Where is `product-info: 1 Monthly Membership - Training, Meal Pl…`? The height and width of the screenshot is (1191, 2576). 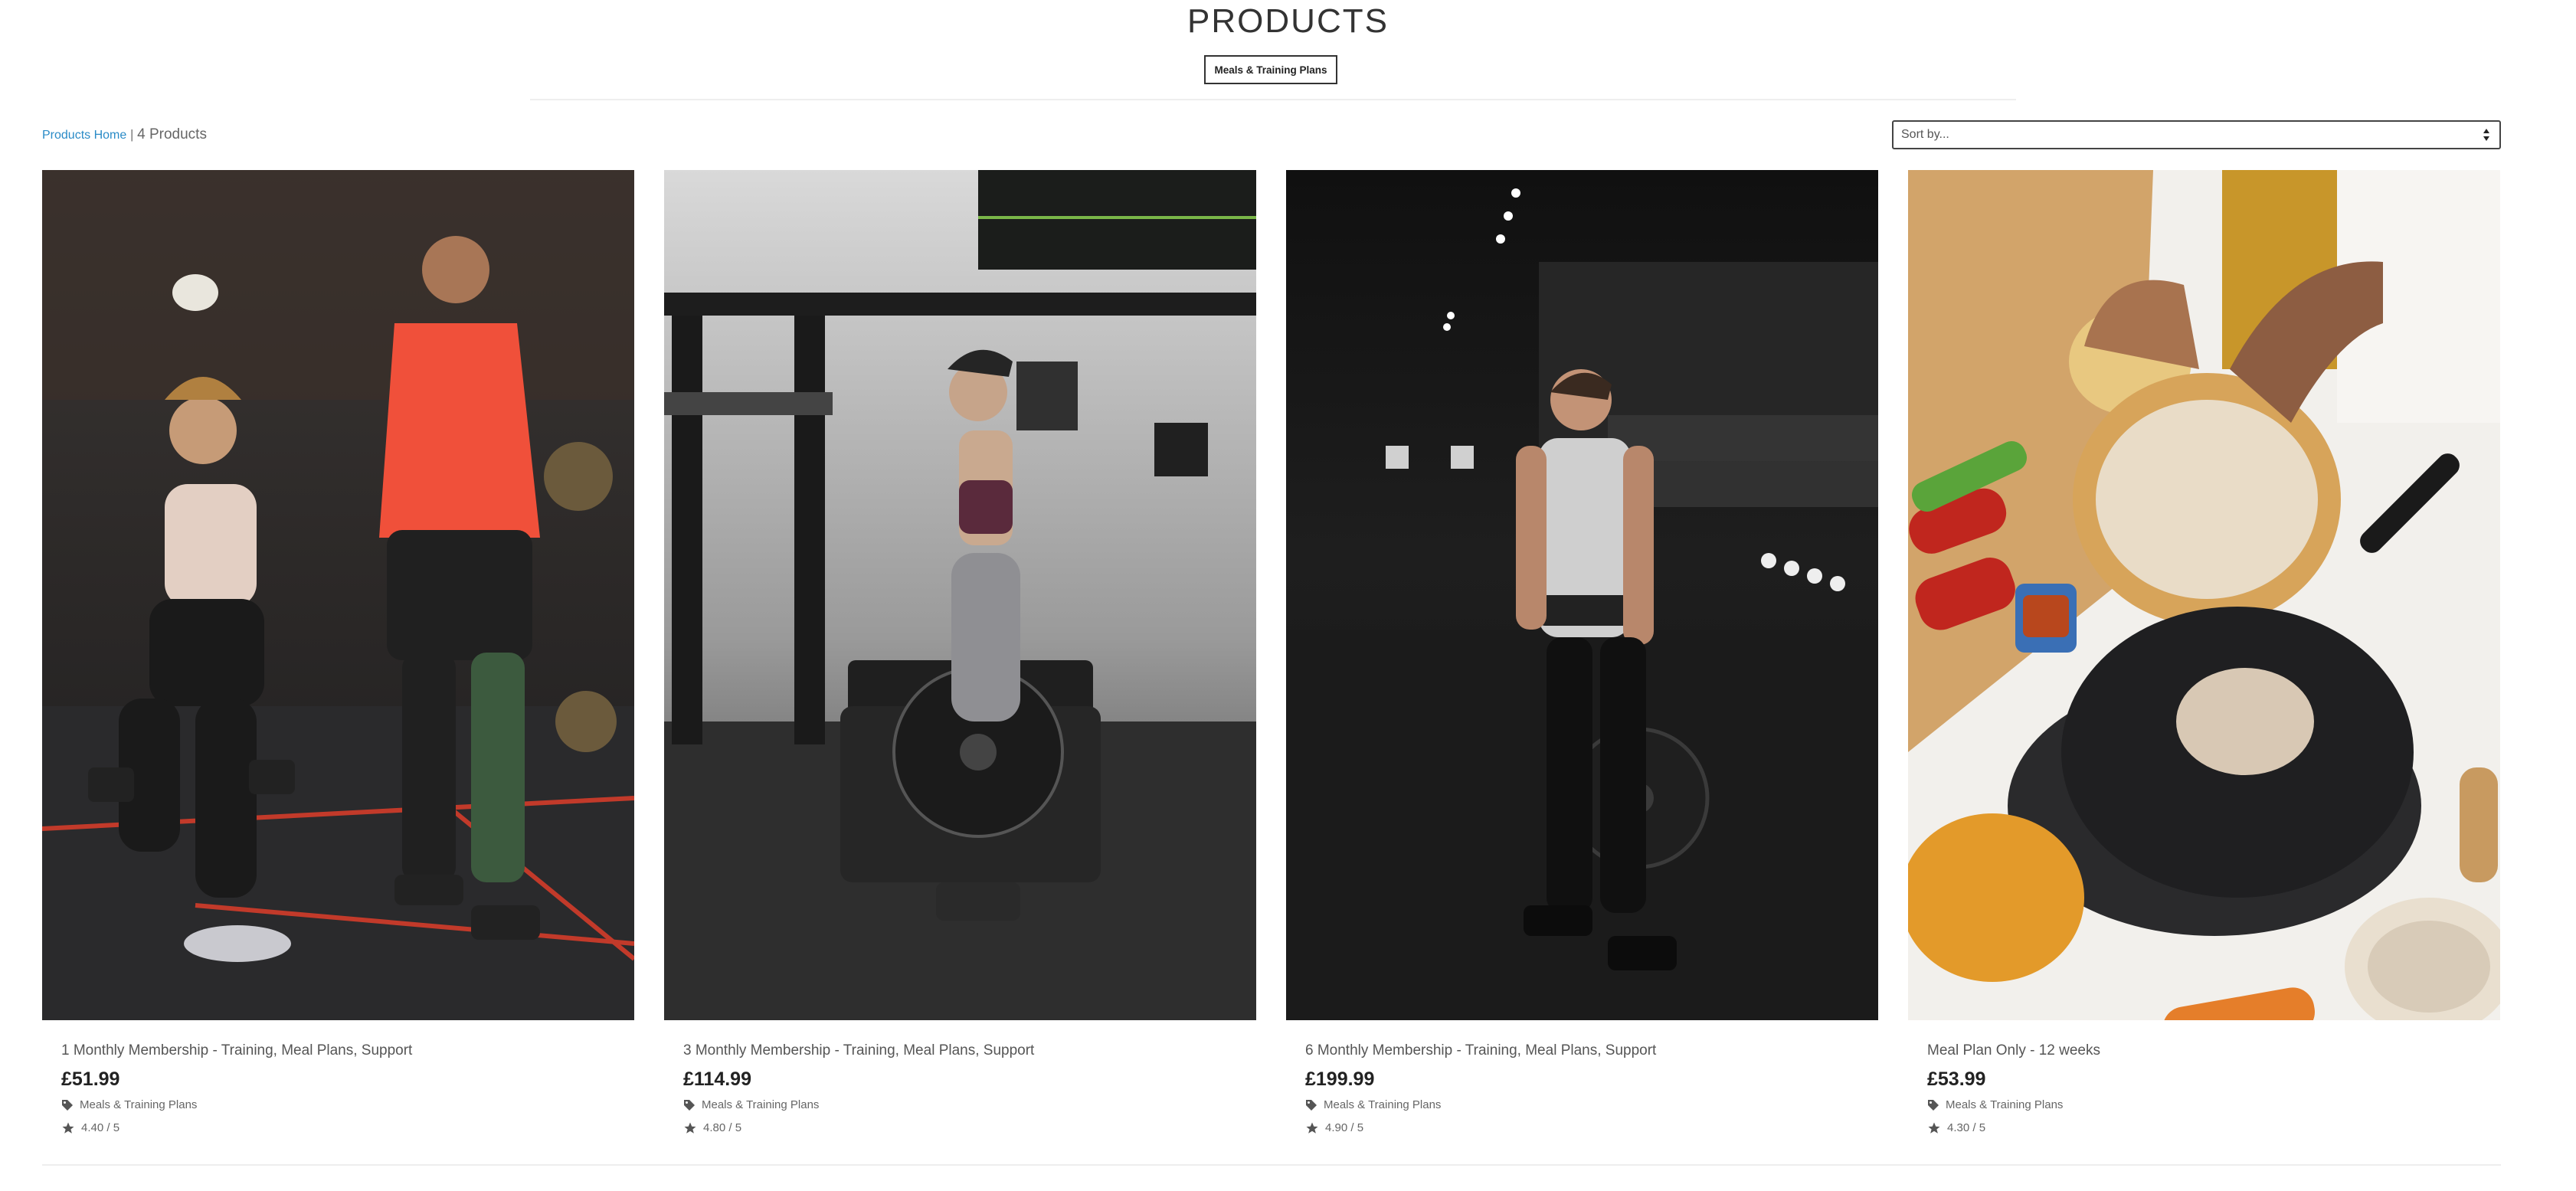 product-info: 1 Monthly Membership - Training, Meal Pl… is located at coordinates (344, 1088).